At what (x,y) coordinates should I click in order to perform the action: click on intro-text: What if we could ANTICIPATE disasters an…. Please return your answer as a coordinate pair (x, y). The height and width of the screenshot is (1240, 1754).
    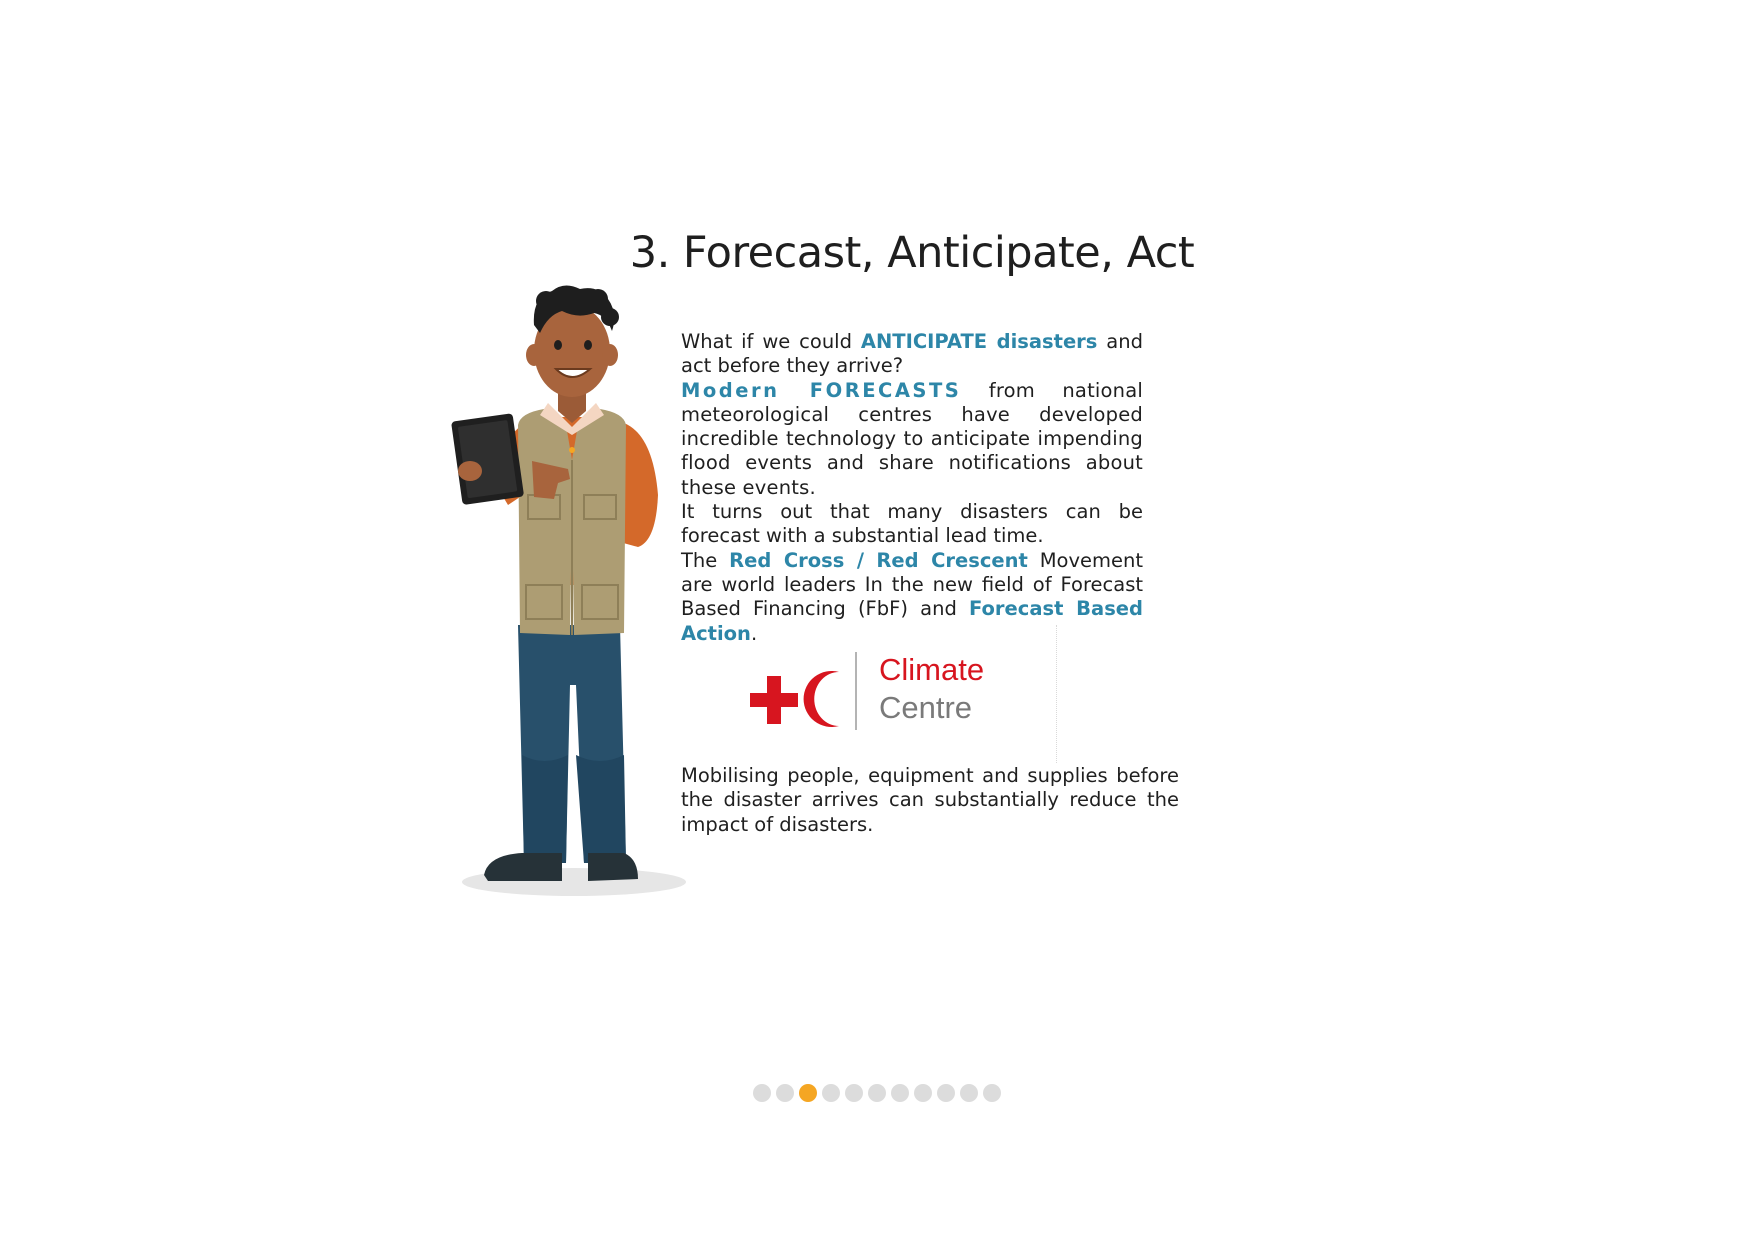
    Looking at the image, I should click on (912, 488).